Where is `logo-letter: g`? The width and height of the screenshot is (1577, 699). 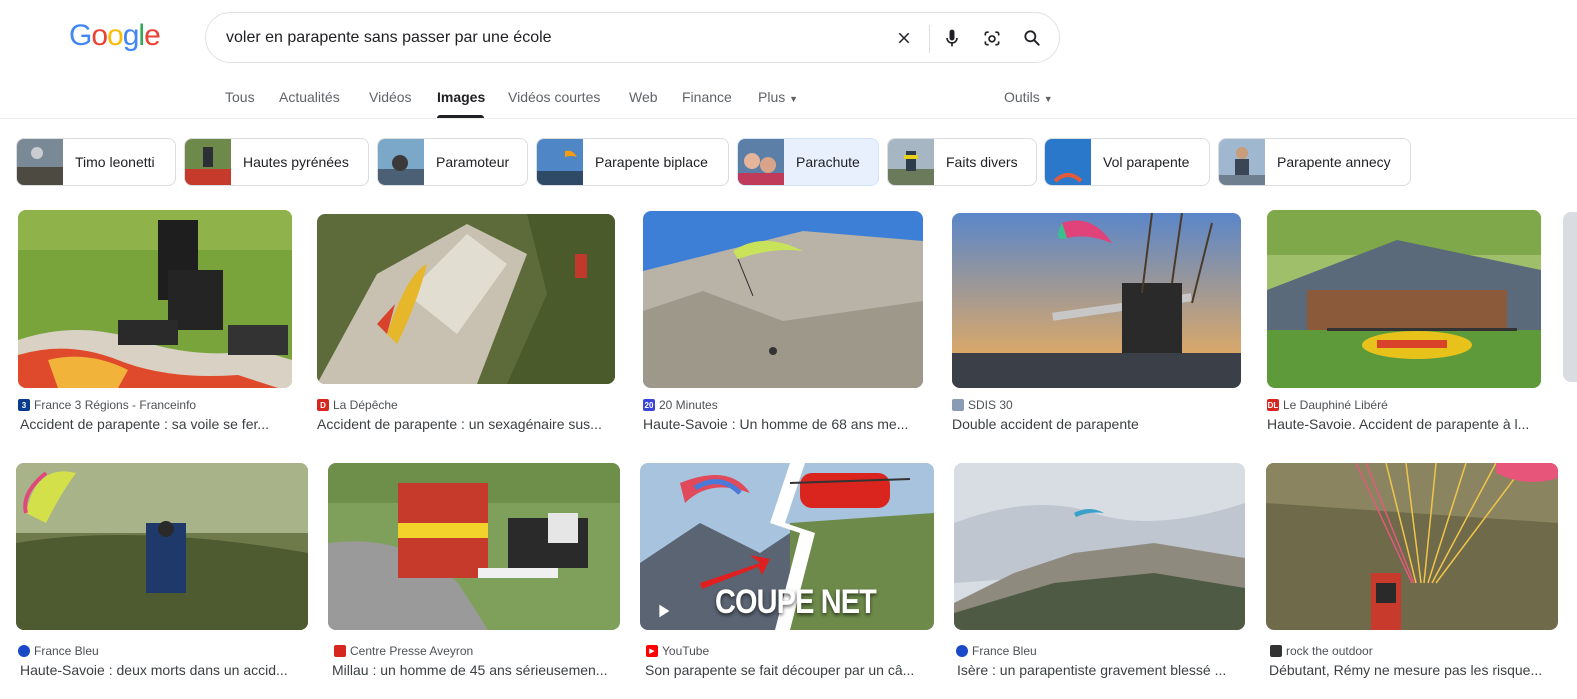 logo-letter: g is located at coordinates (131, 35).